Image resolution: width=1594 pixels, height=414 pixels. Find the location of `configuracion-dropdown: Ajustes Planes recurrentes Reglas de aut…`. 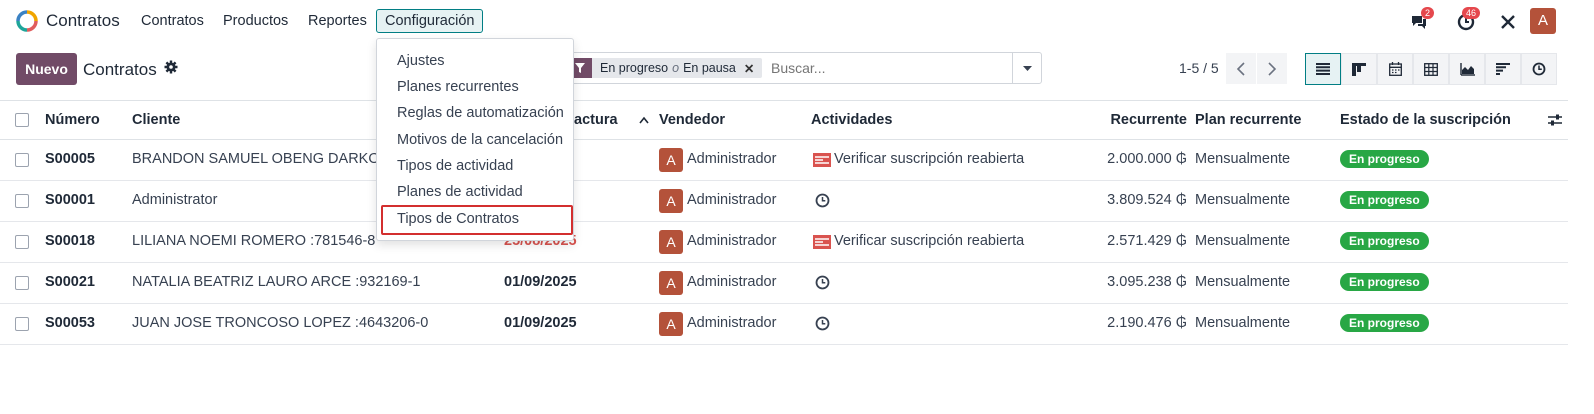

configuracion-dropdown: Ajustes Planes recurrentes Reglas de aut… is located at coordinates (475, 139).